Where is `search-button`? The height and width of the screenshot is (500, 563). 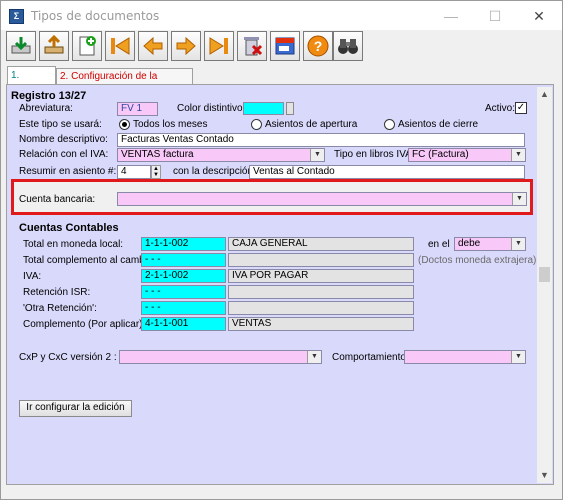 search-button is located at coordinates (348, 46).